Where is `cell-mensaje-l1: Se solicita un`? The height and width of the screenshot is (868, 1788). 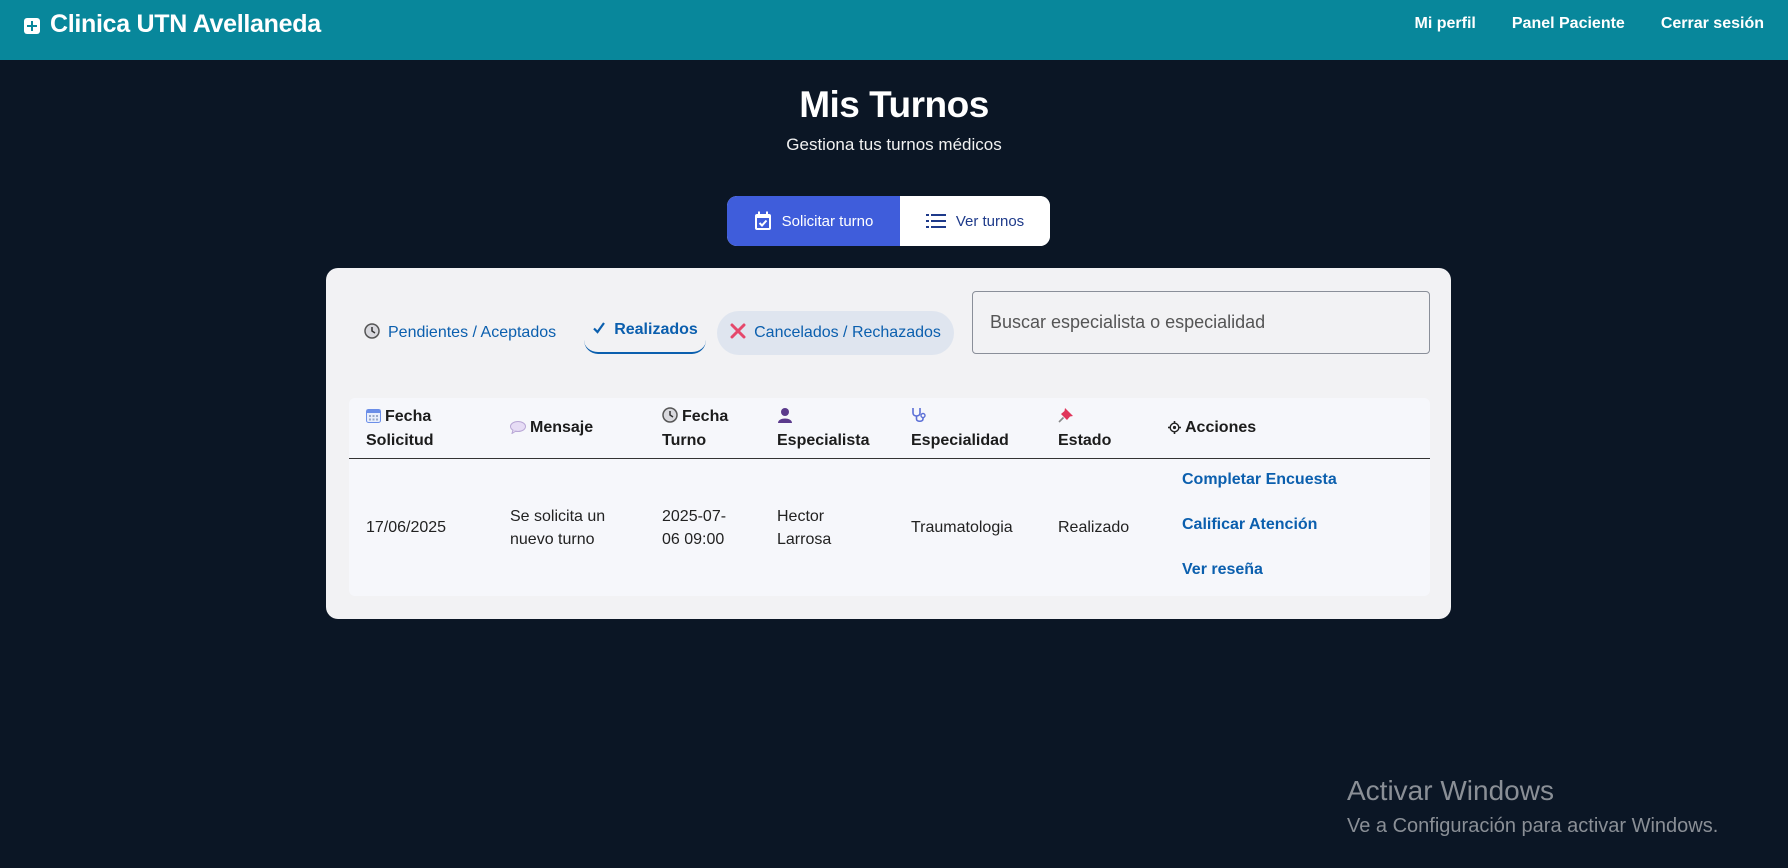 cell-mensaje-l1: Se solicita un is located at coordinates (558, 516).